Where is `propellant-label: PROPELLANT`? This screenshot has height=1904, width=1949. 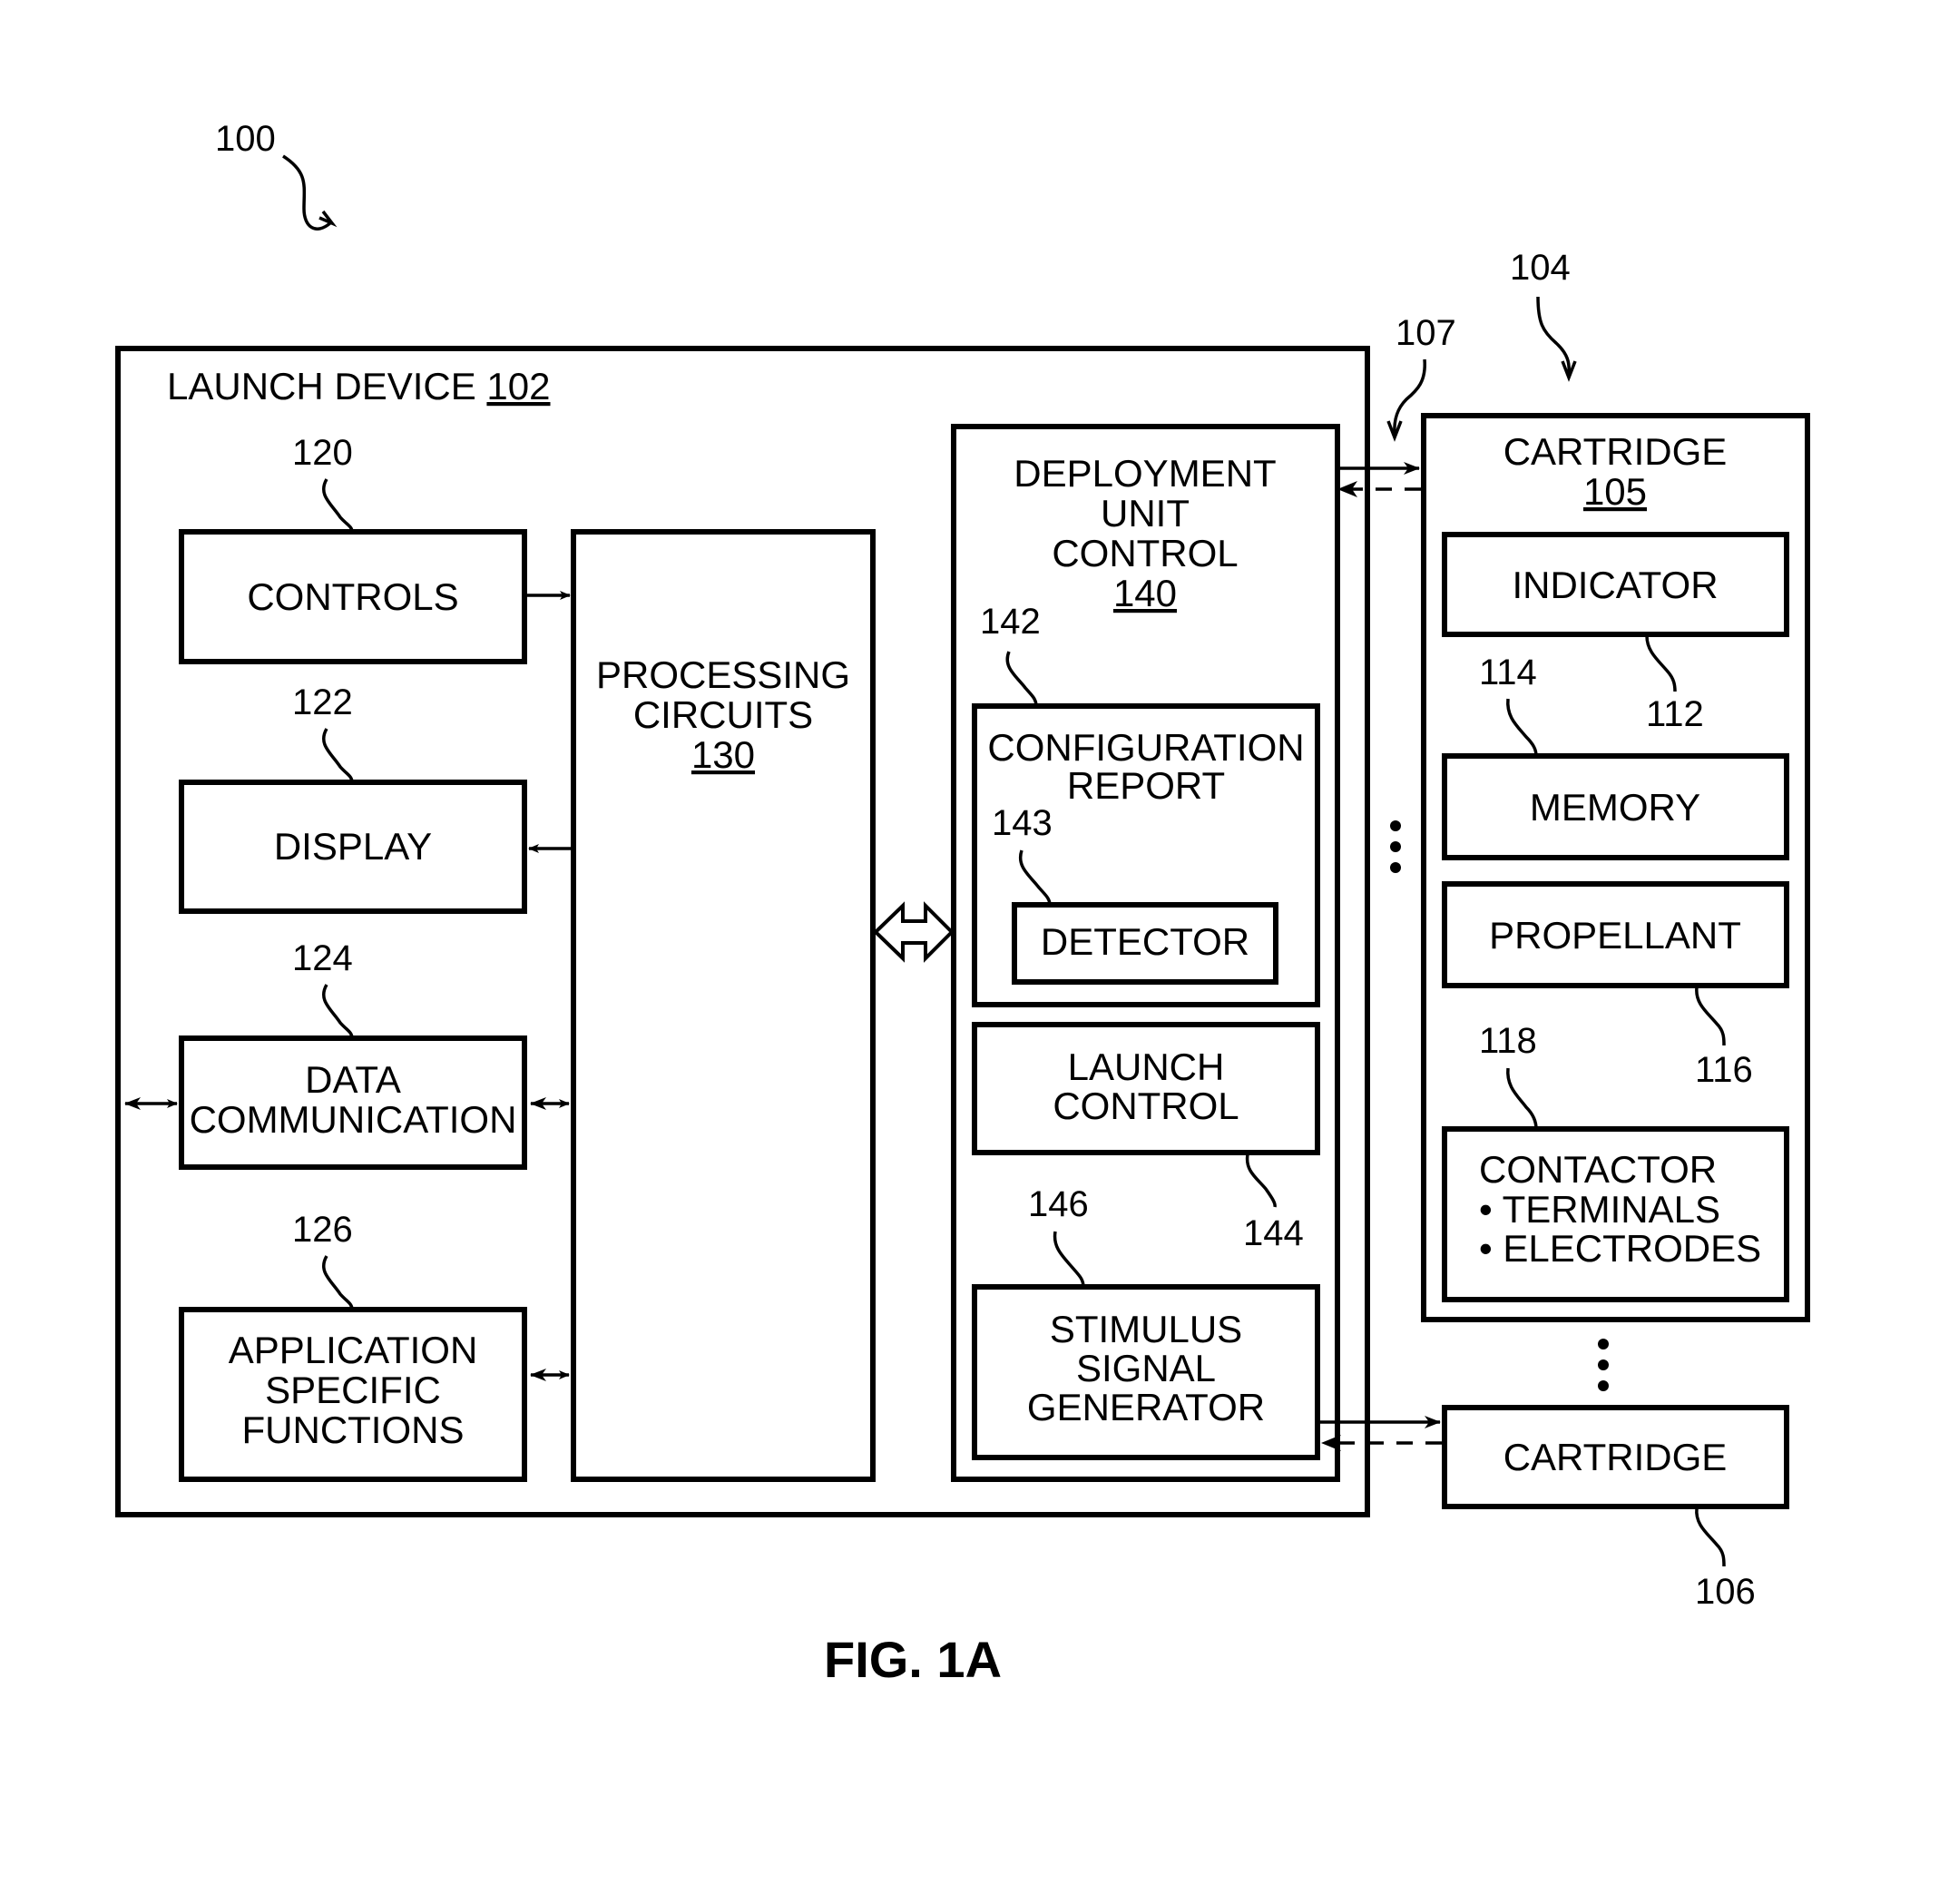
propellant-label: PROPELLANT is located at coordinates (1615, 936).